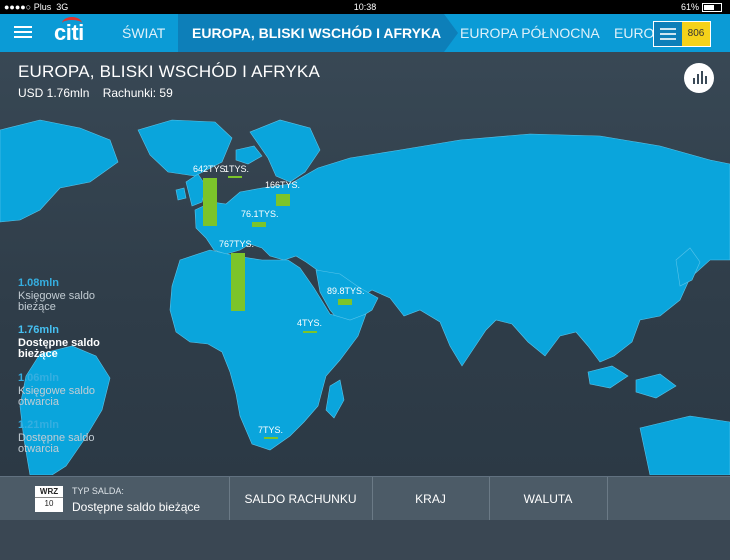 Image resolution: width=730 pixels, height=560 pixels. I want to click on currency-button: WALUTA, so click(548, 499).